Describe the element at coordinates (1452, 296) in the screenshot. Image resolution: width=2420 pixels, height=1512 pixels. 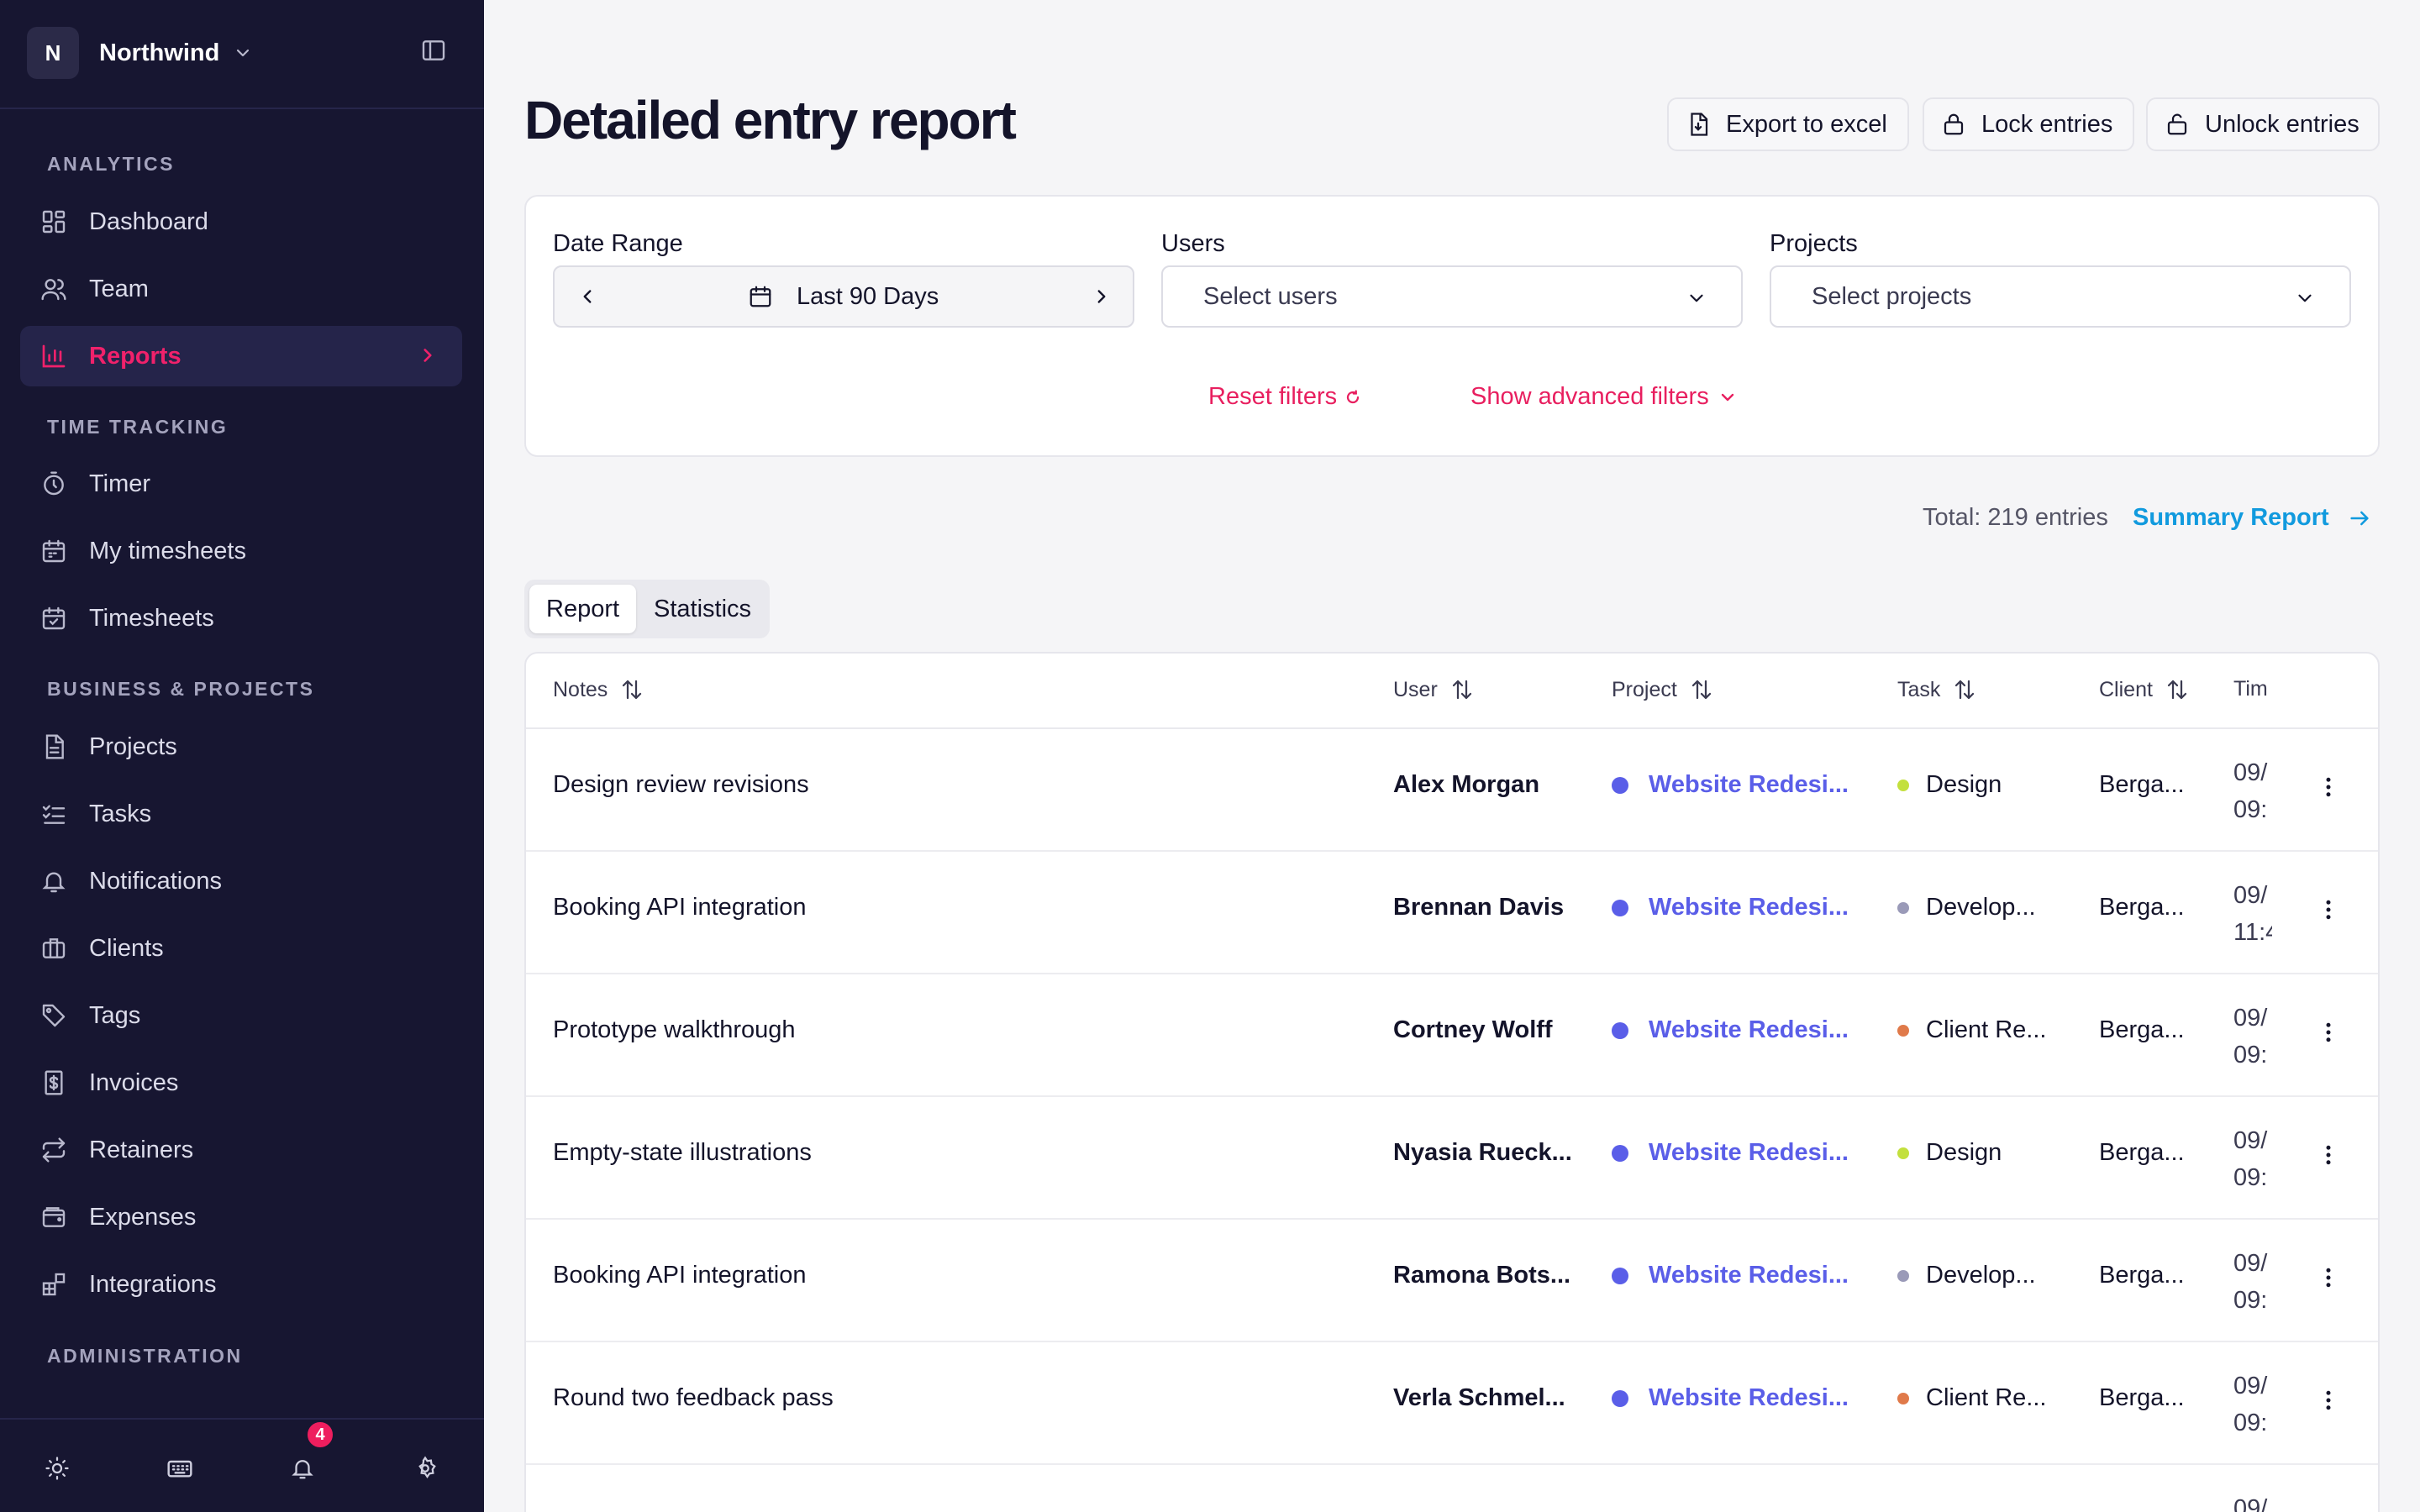
I see `users-select: Select users` at that location.